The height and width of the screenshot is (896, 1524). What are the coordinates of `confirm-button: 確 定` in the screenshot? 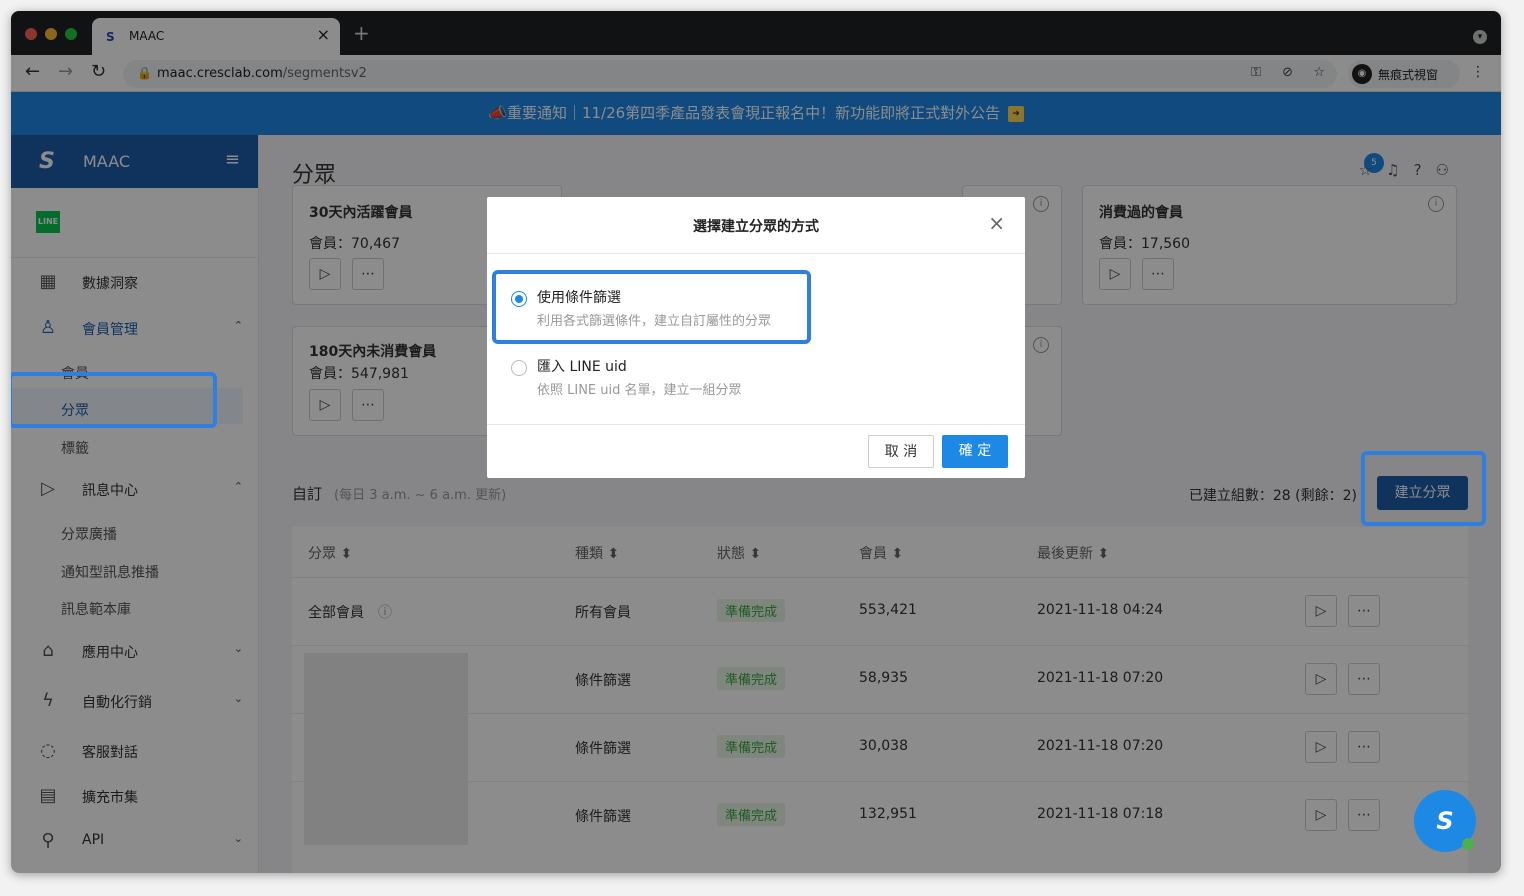 It's located at (975, 451).